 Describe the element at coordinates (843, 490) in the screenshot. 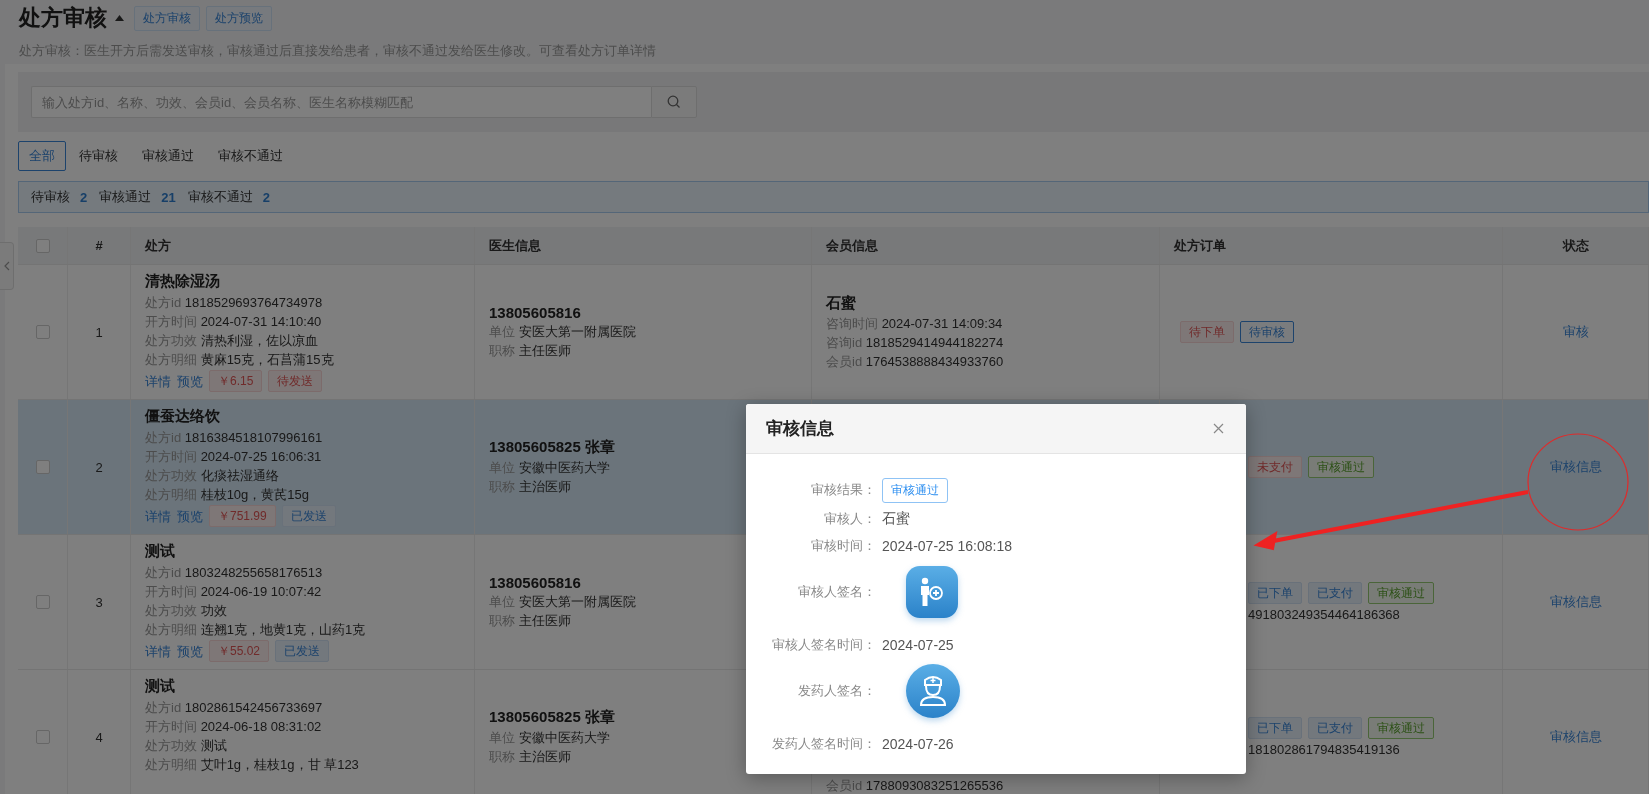

I see `field-label: 审核结果：` at that location.